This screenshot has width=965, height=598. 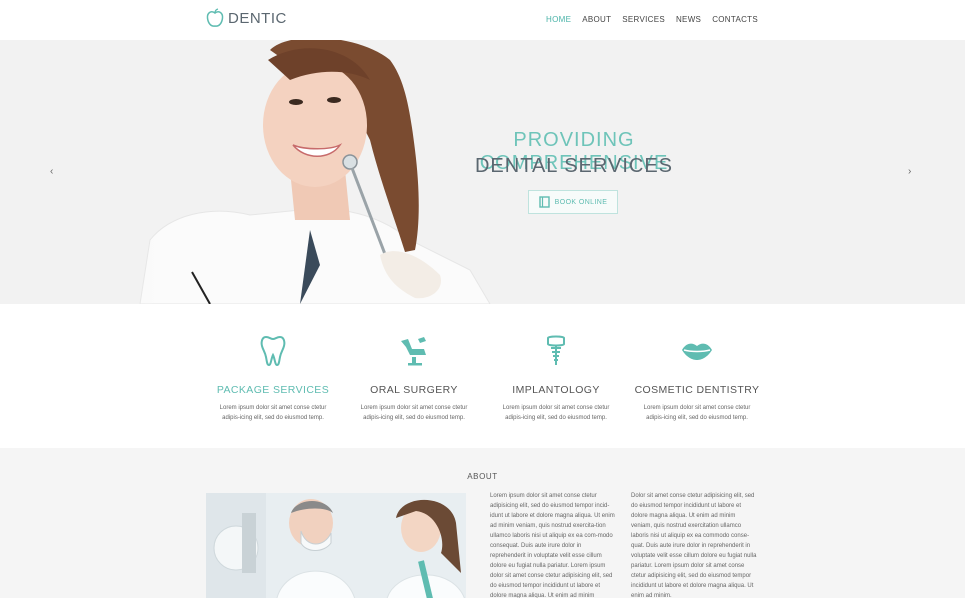 I want to click on service-title: COSMETIC DENTISTRY, so click(x=697, y=390).